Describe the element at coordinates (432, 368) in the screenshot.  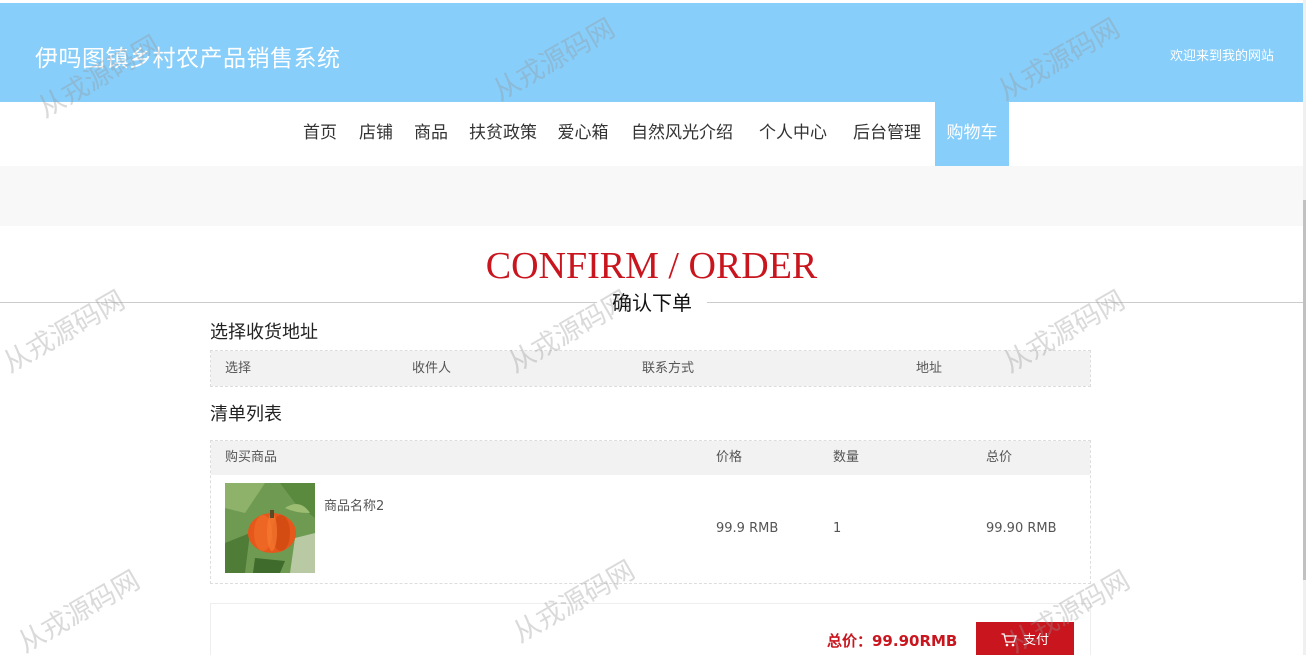
I see `address-col-recipient: 收件人` at that location.